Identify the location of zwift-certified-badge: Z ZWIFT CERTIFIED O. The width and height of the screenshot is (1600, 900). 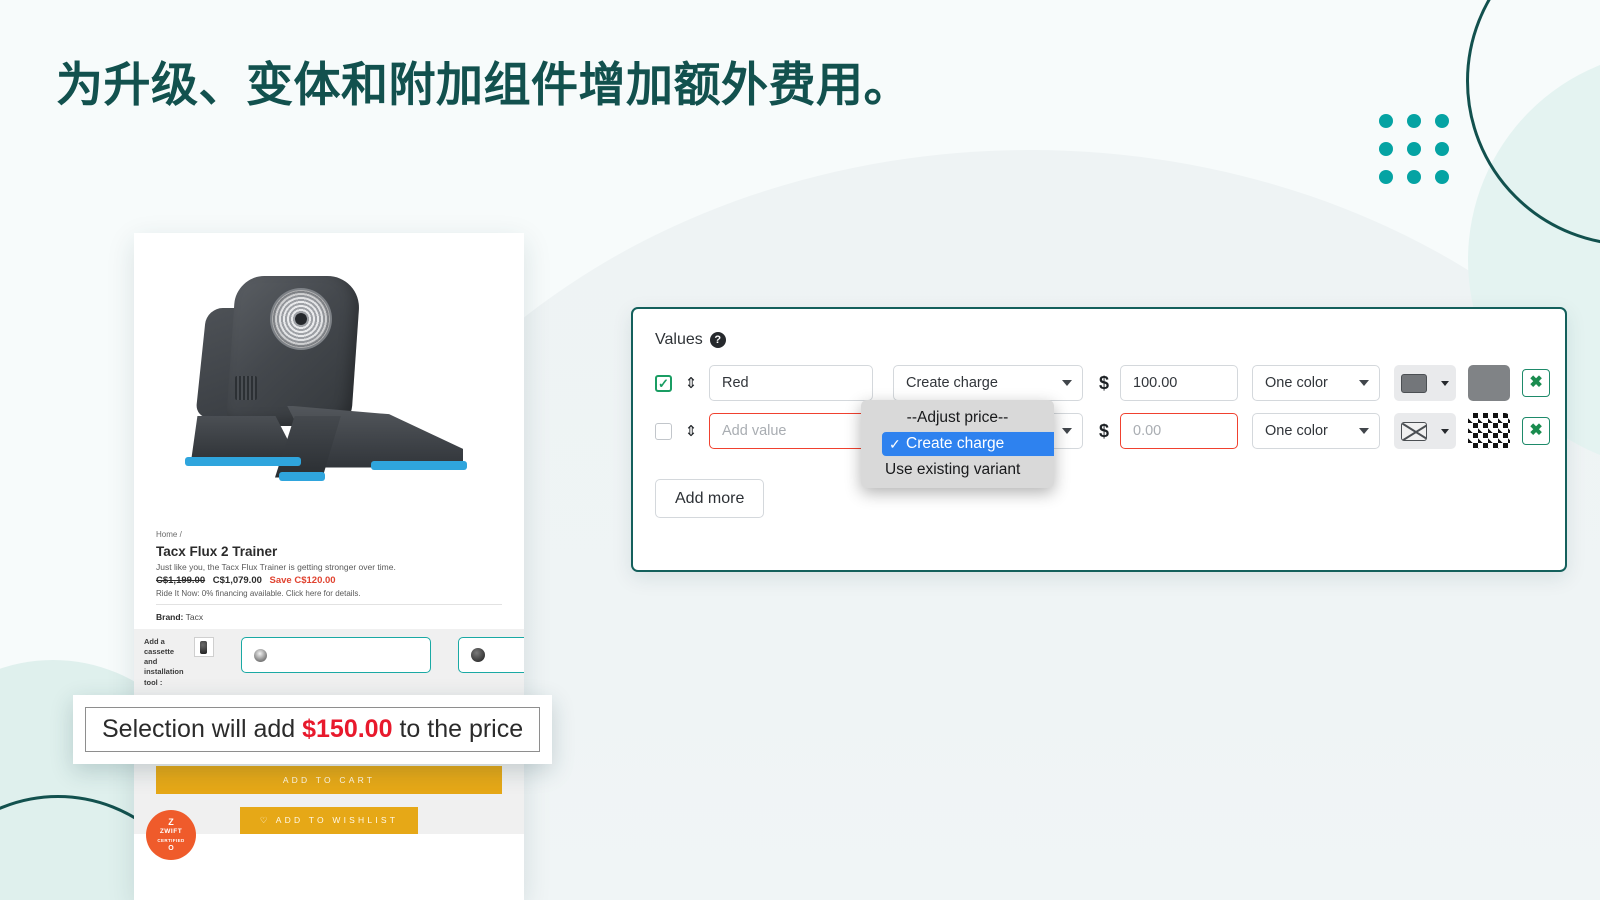
(171, 835).